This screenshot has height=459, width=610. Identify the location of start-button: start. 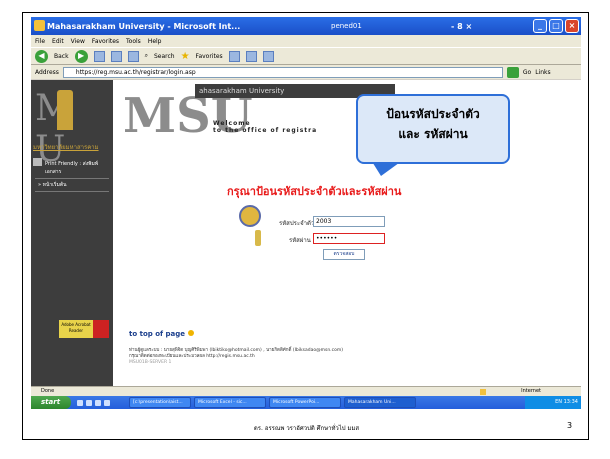
(51, 402).